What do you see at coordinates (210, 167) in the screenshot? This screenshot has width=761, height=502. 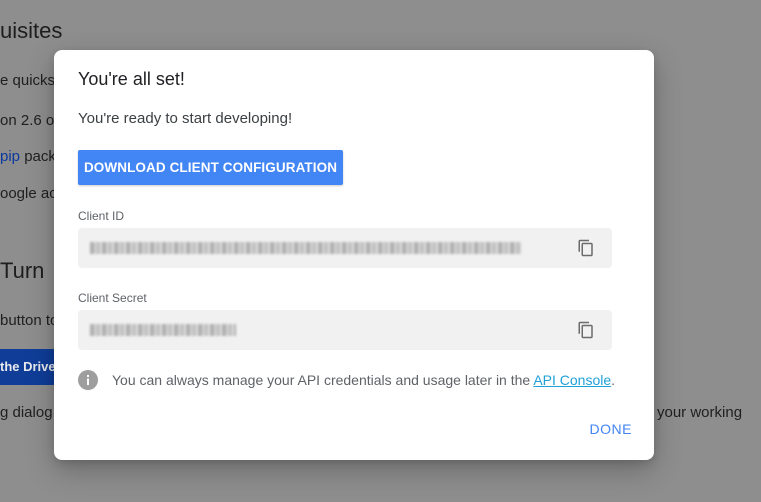 I see `download-client-configuration-button: DOWNLOAD CLIENT CONFIGURATION` at bounding box center [210, 167].